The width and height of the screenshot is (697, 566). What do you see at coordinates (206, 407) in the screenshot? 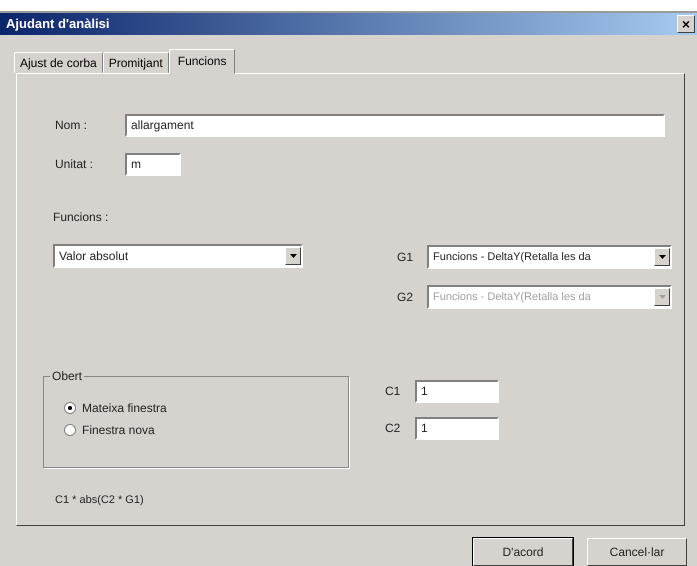
I see `radio-option: Mateixa finestra` at bounding box center [206, 407].